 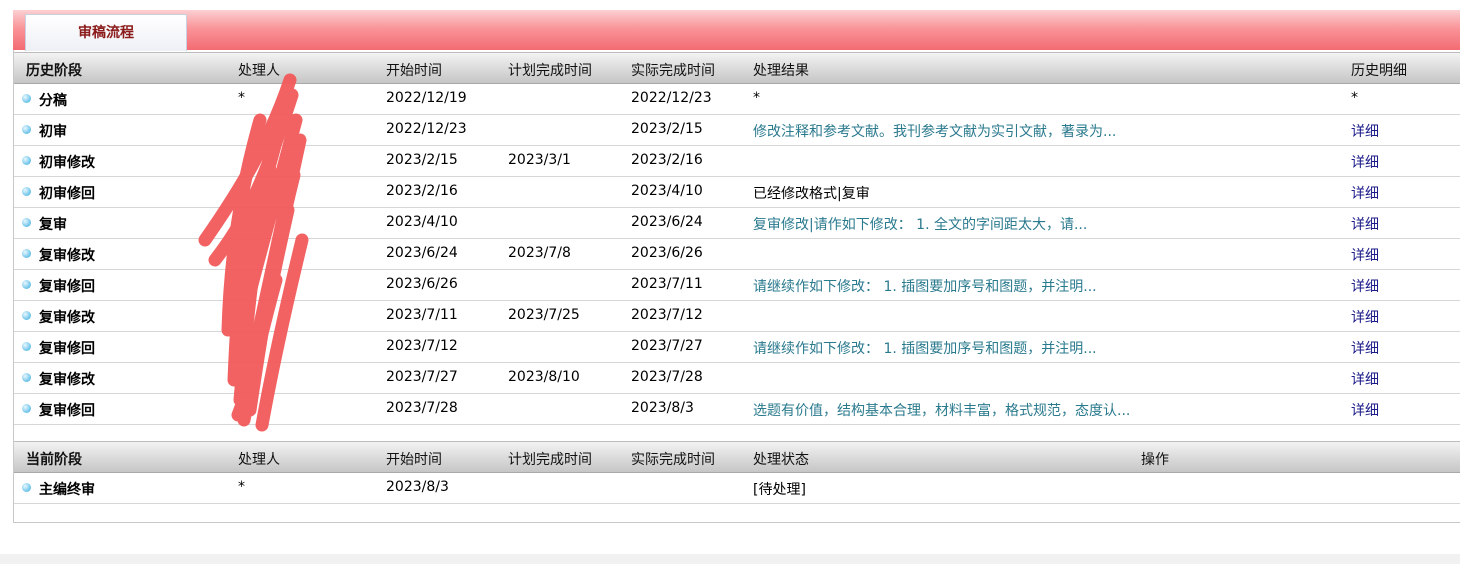 I want to click on start-time: 2023/8/3, so click(x=417, y=487).